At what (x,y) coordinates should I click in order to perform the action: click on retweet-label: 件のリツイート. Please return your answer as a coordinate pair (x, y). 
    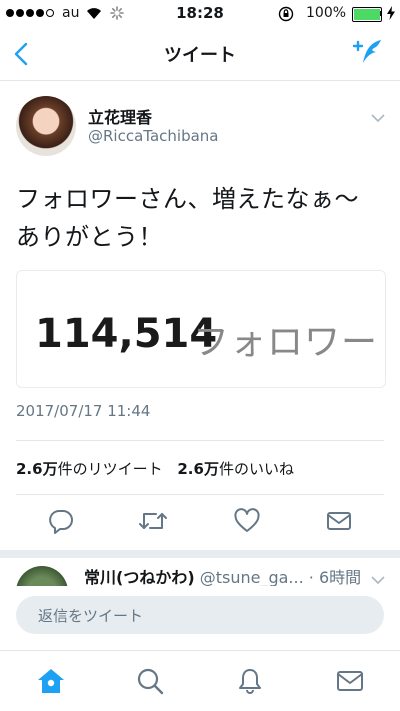
    Looking at the image, I should click on (110, 469).